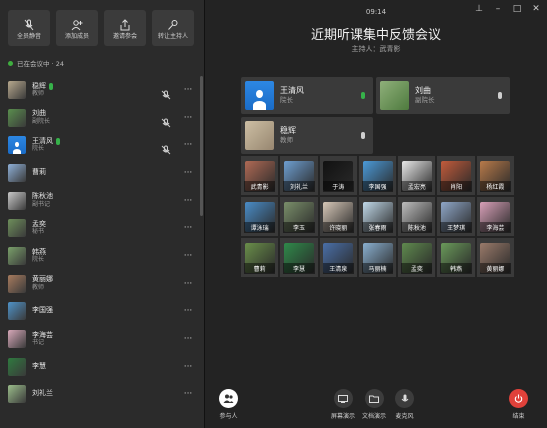  Describe the element at coordinates (99, 145) in the screenshot. I see `list-item: 王清风 院长 ···` at that location.